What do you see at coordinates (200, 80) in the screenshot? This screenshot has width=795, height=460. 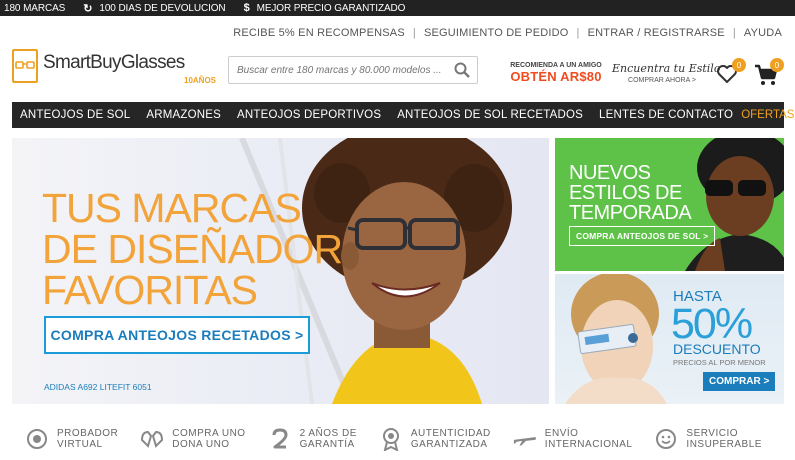 I see `logo-anniversary: 10AÑOS` at bounding box center [200, 80].